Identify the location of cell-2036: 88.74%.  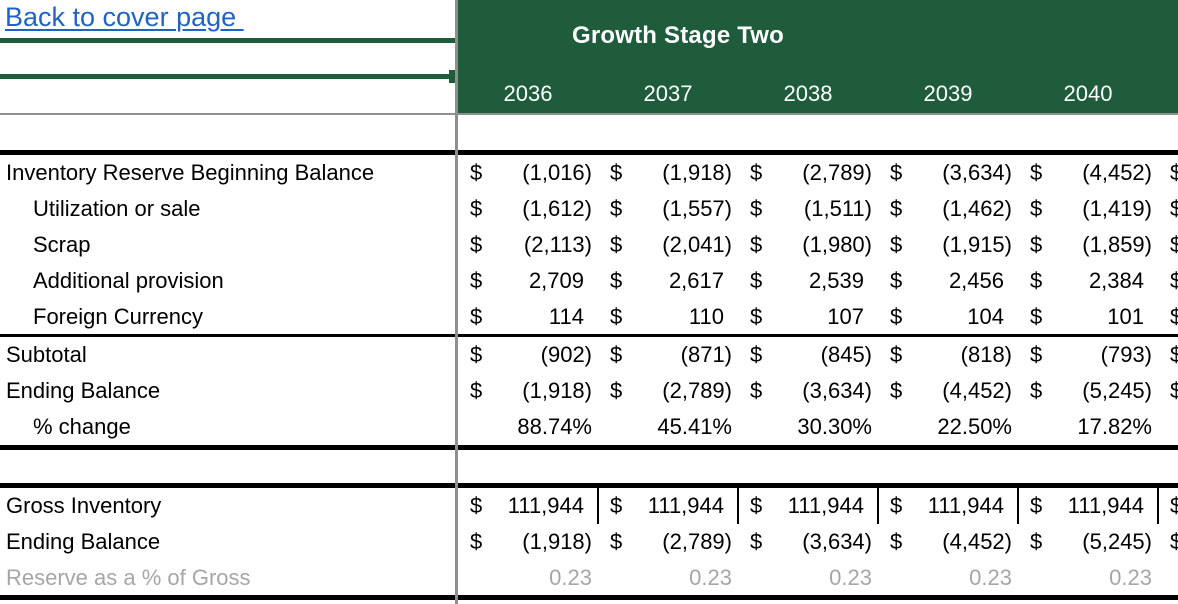
(528, 427).